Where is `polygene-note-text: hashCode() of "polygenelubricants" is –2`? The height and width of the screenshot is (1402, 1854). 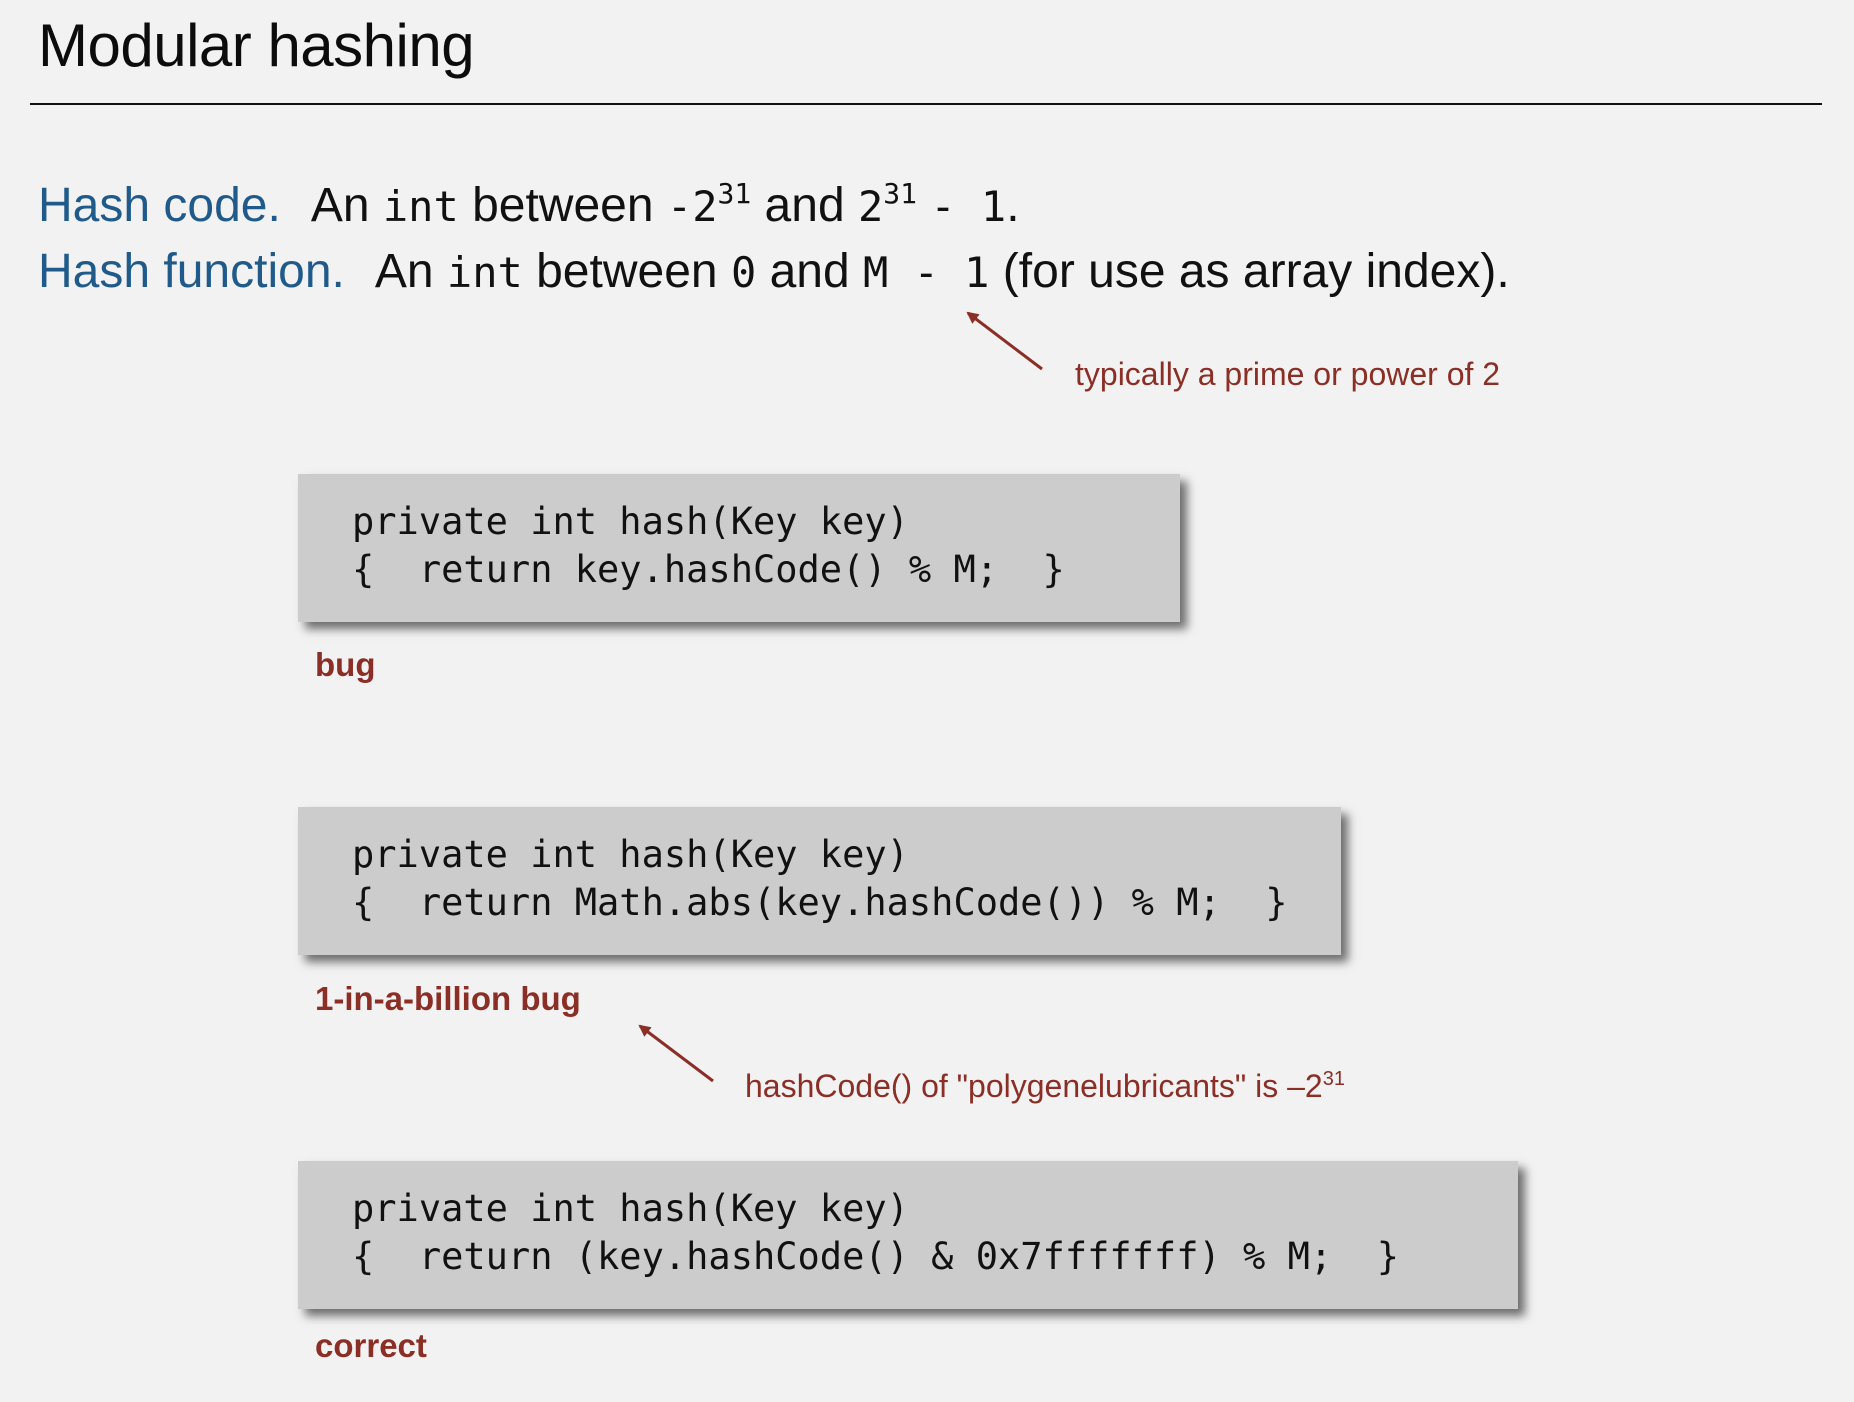 polygene-note-text: hashCode() of "polygenelubricants" is –2 is located at coordinates (1034, 1086).